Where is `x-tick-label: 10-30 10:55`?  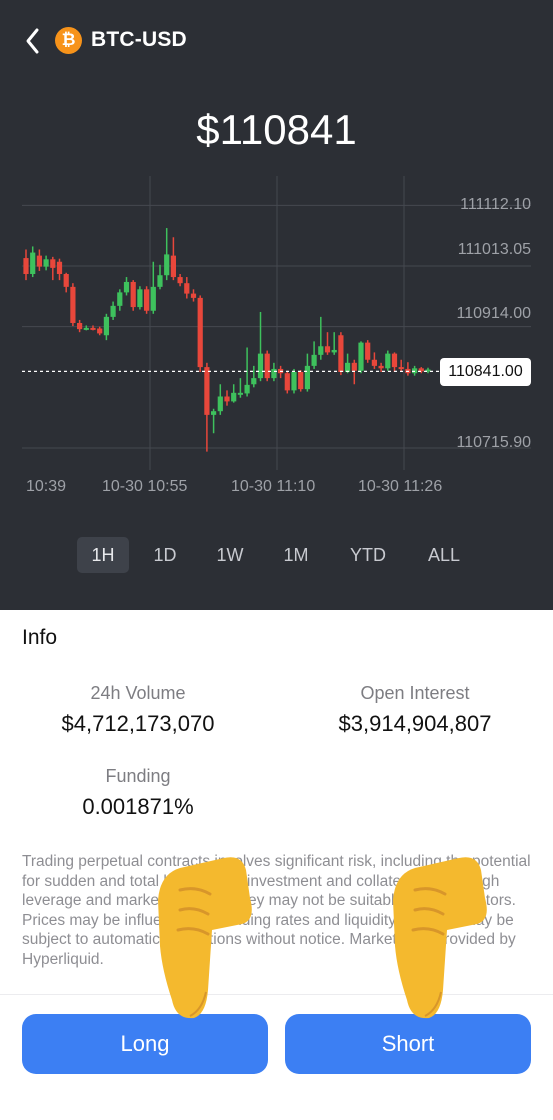 x-tick-label: 10-30 10:55 is located at coordinates (145, 486).